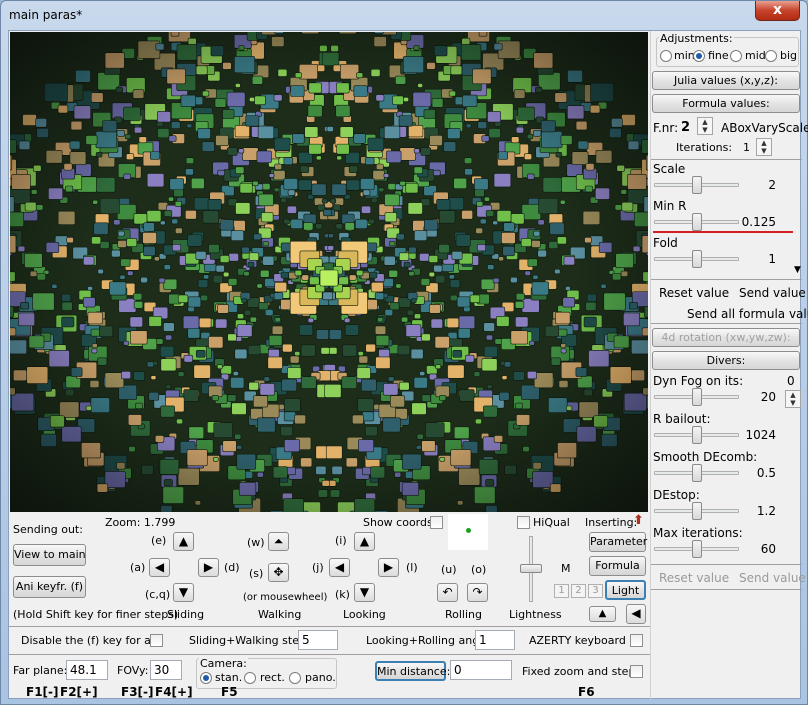  I want to click on adjust-radio-min, so click(666, 56).